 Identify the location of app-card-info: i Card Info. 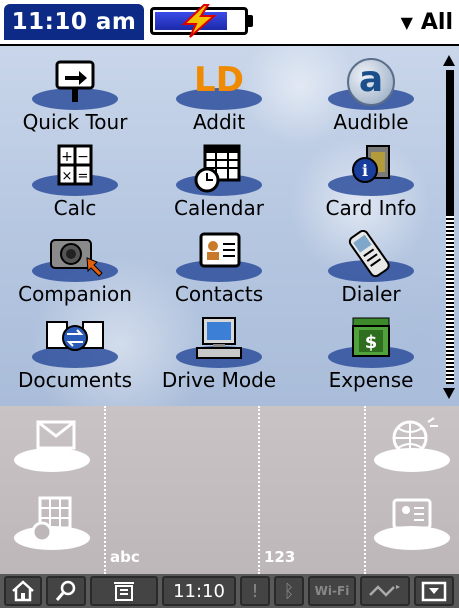
(371, 182).